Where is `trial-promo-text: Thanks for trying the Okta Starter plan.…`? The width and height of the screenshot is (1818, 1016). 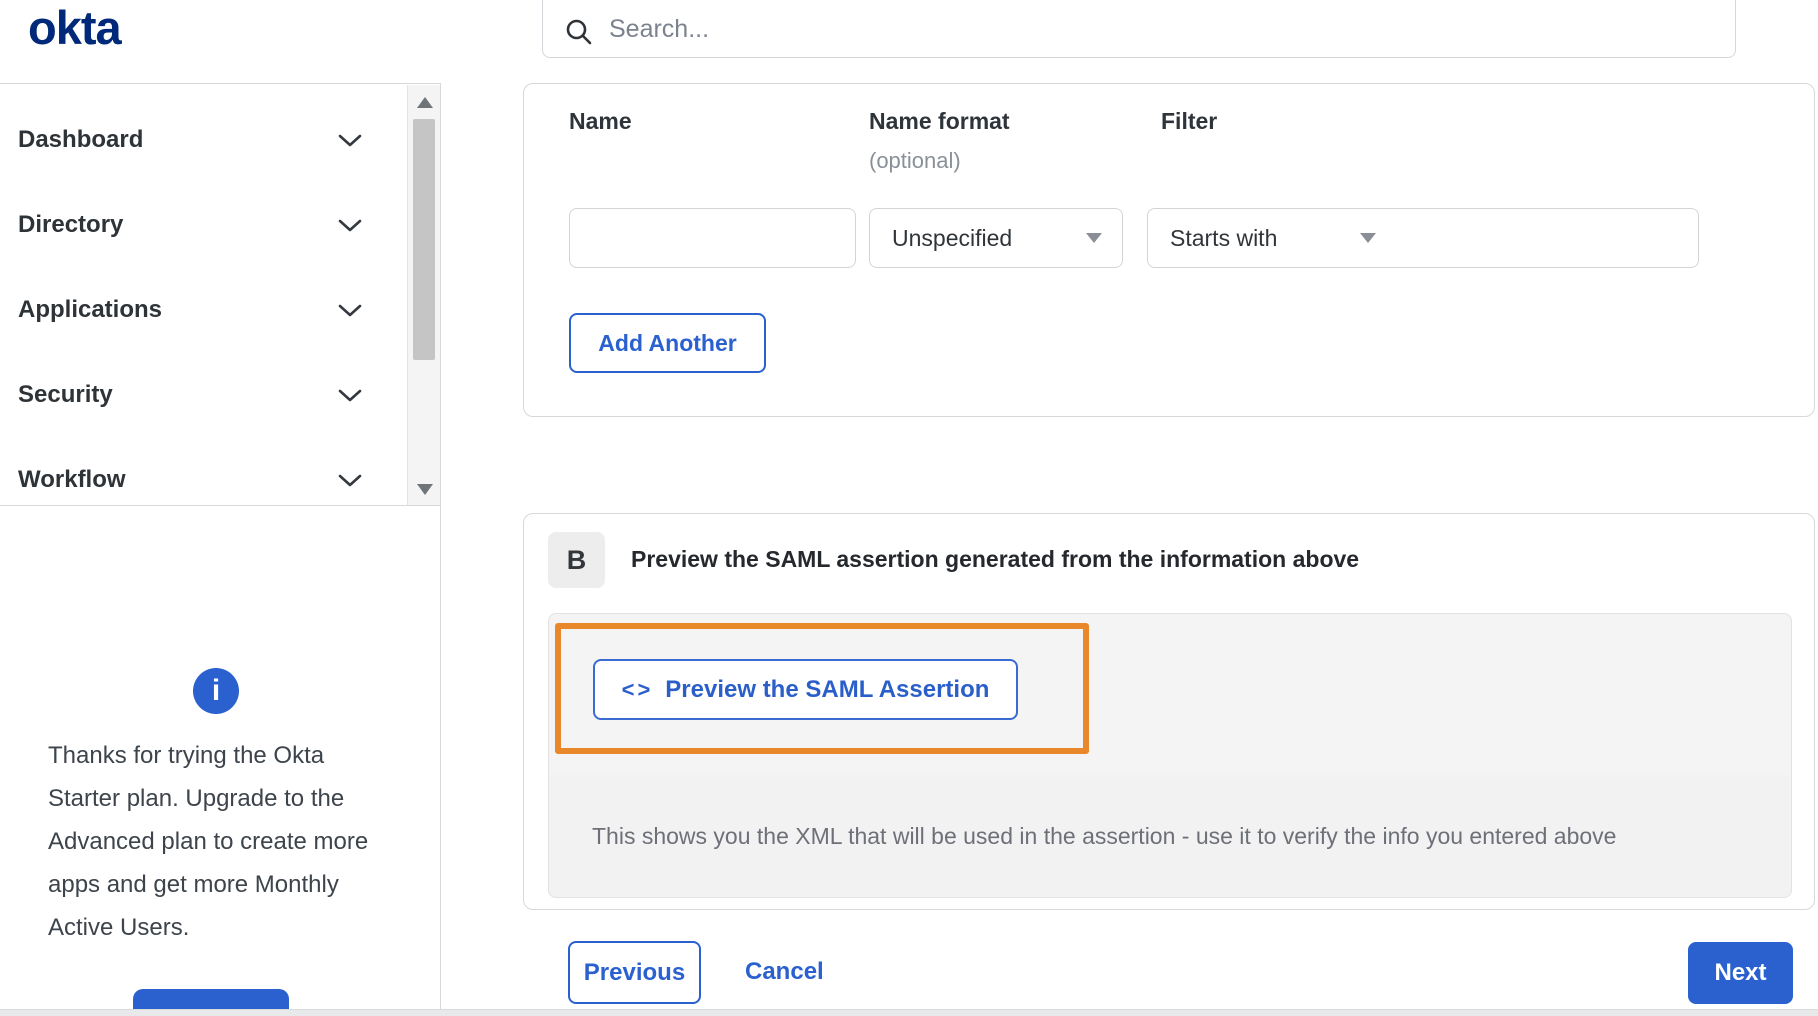 trial-promo-text: Thanks for trying the Okta Starter plan.… is located at coordinates (208, 841).